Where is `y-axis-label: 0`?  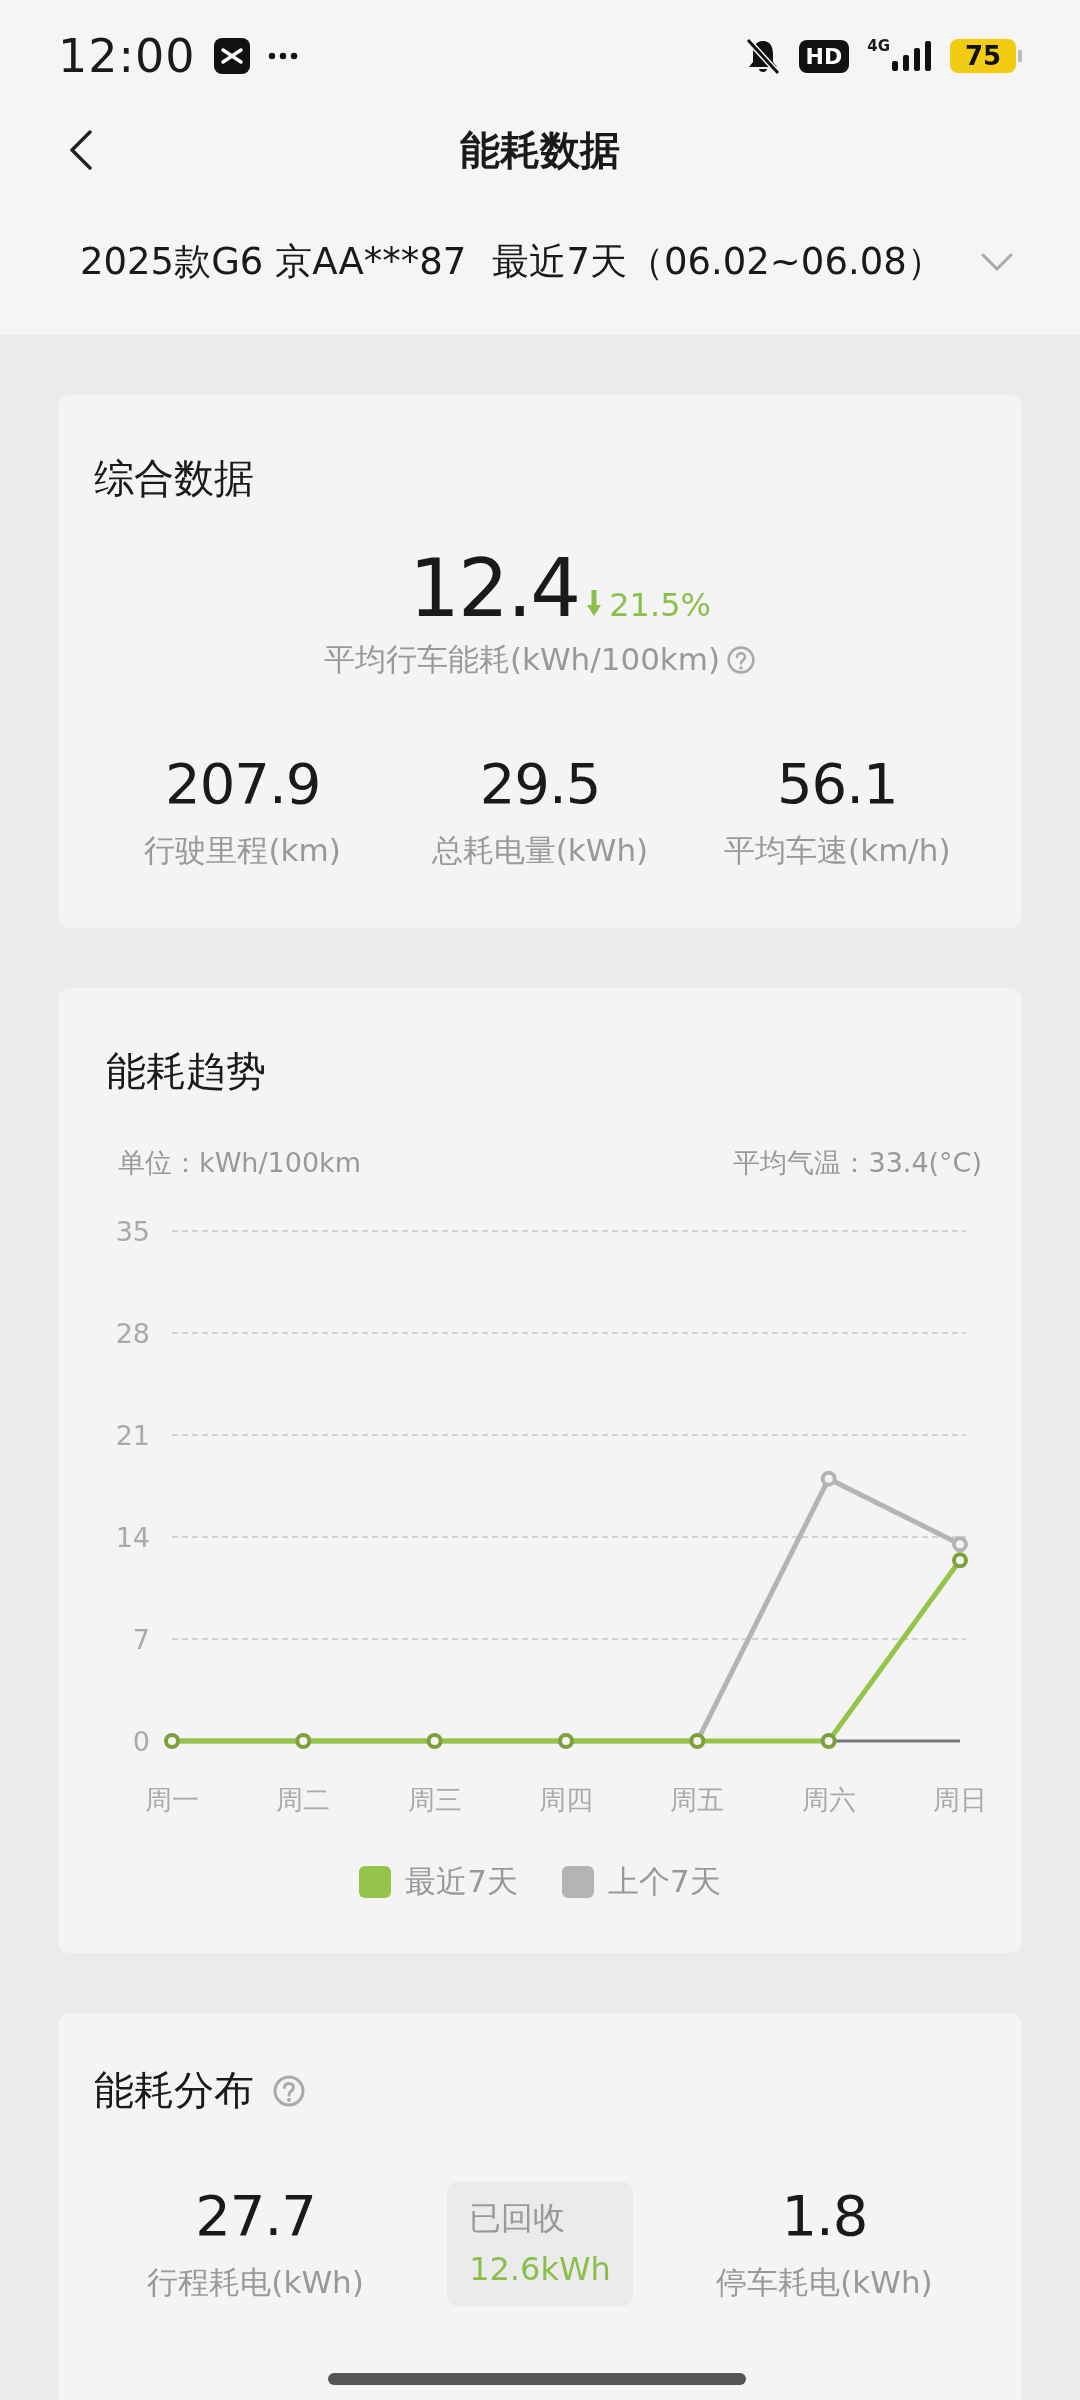 y-axis-label: 0 is located at coordinates (141, 1741).